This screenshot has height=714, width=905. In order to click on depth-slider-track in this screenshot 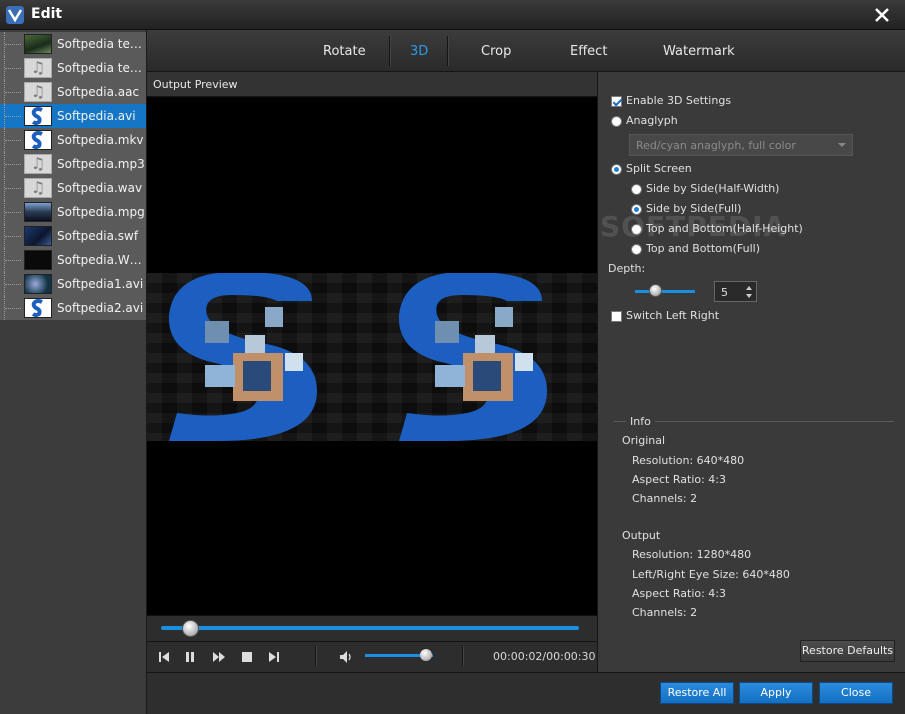, I will do `click(665, 291)`.